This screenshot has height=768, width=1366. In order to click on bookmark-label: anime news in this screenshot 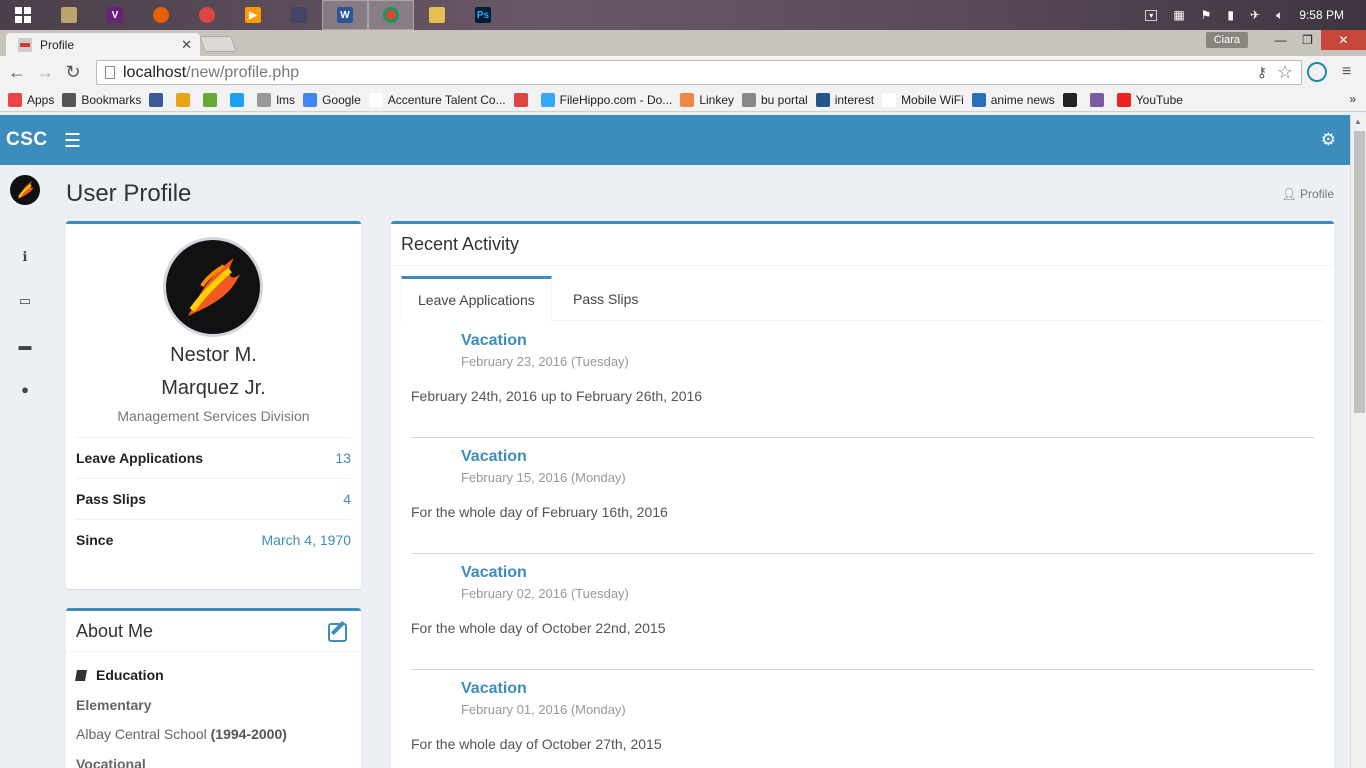, I will do `click(1022, 100)`.